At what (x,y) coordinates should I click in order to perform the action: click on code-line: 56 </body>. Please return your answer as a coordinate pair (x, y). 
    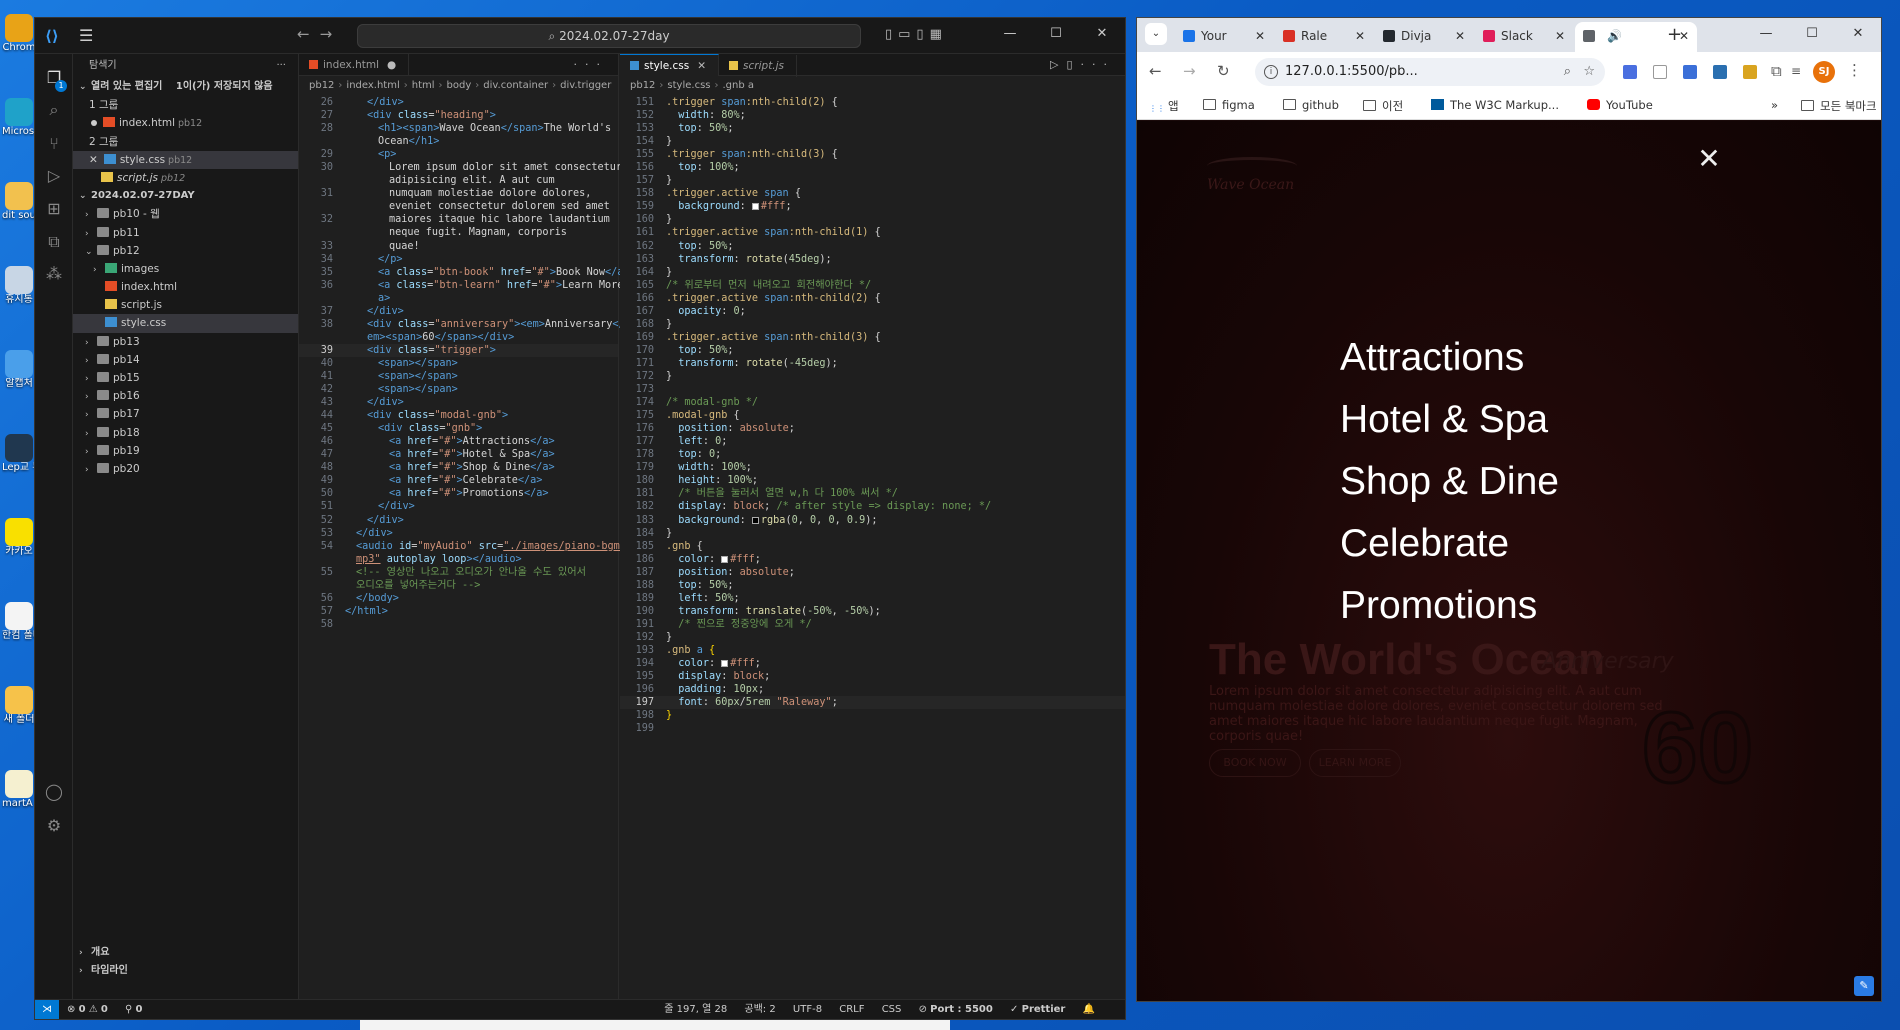
    Looking at the image, I should click on (458, 598).